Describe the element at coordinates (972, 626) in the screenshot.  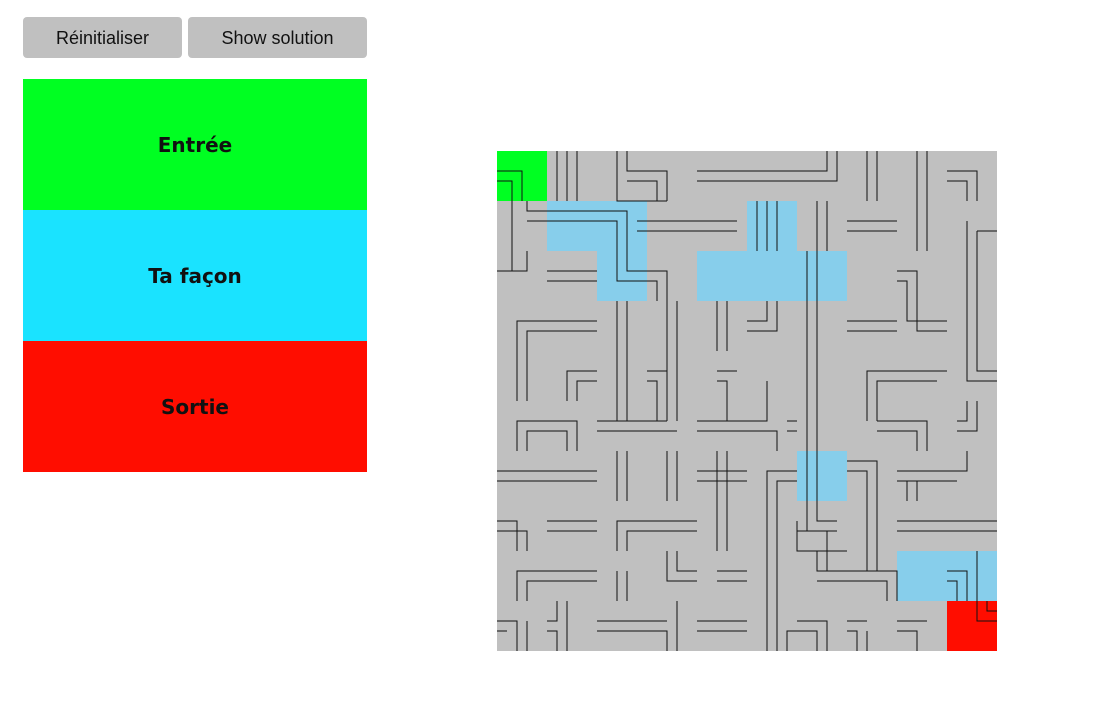
I see `maze-exit-cell` at that location.